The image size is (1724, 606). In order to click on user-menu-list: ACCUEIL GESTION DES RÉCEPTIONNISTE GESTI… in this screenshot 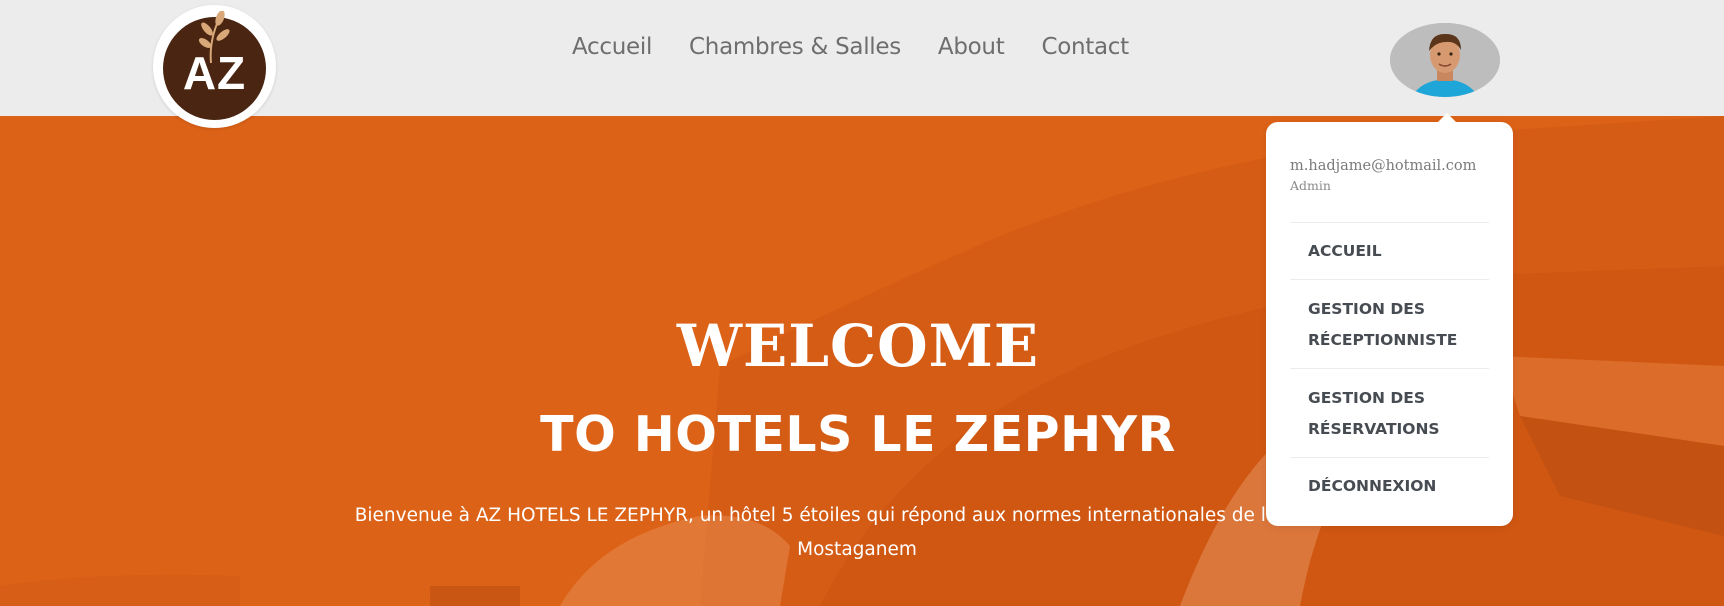, I will do `click(1389, 368)`.